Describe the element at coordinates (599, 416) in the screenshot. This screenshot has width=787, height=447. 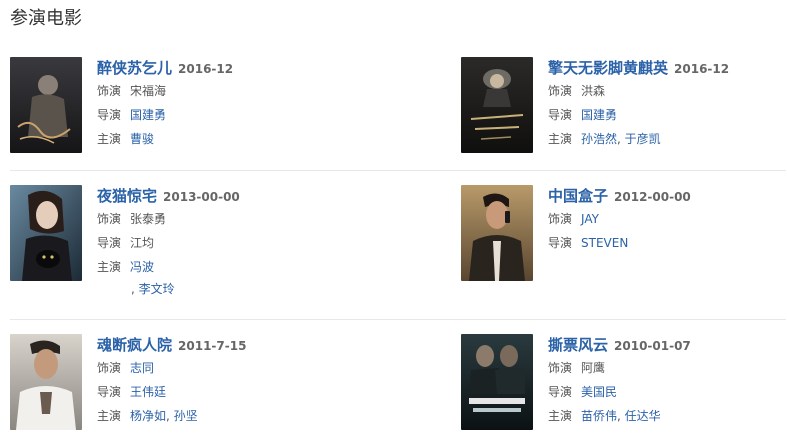
I see `cast-link: 苗侨伟` at that location.